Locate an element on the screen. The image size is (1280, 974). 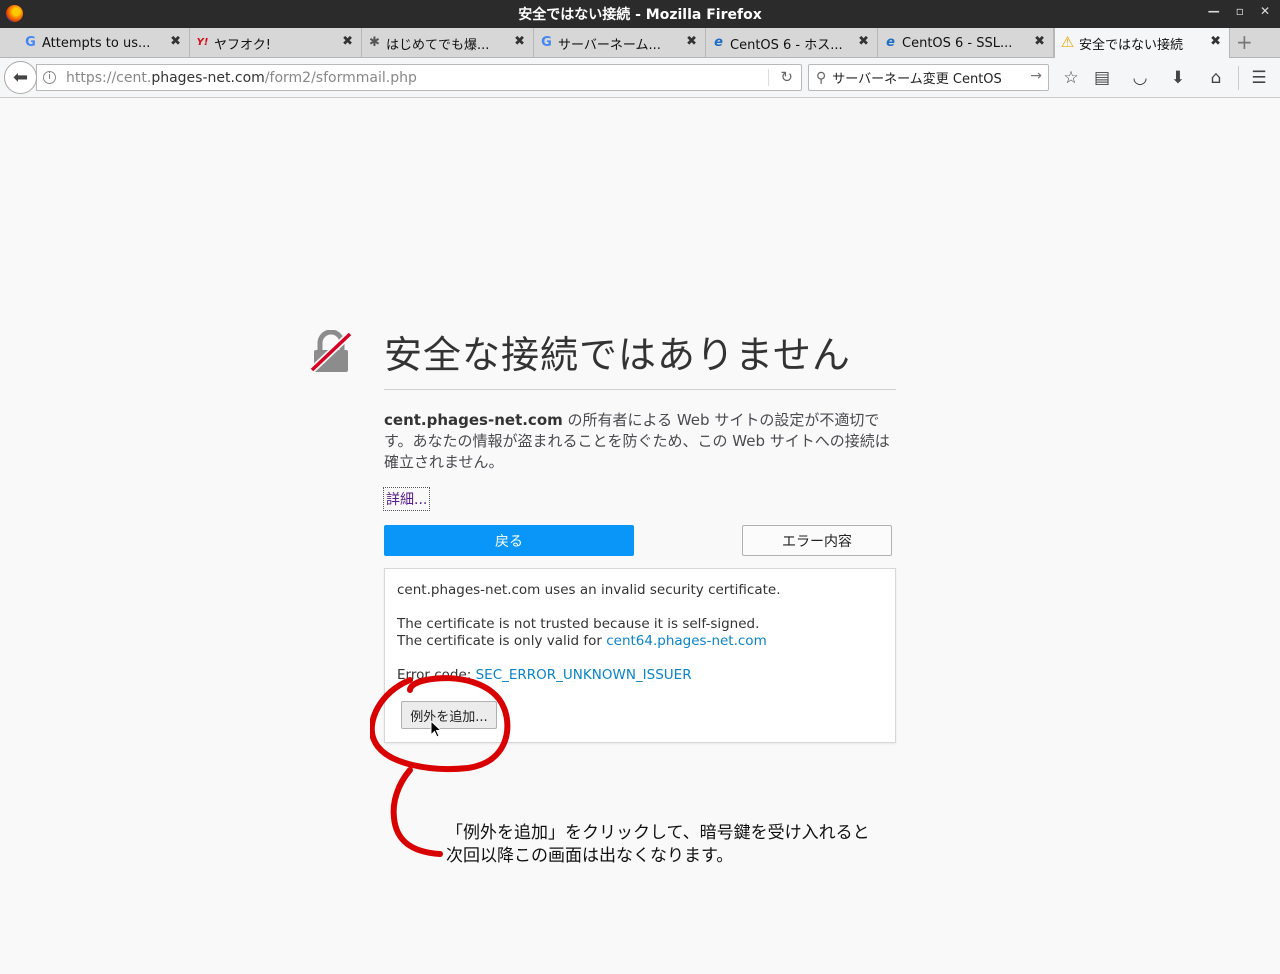
go-back-button: 戻る is located at coordinates (509, 540).